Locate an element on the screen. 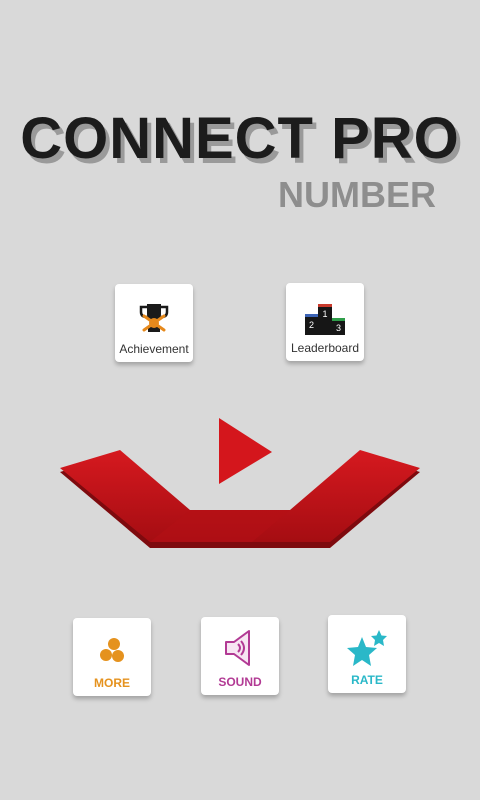 The width and height of the screenshot is (480, 800). leaderboard-button: 2 1 3 Leaderboard is located at coordinates (325, 322).